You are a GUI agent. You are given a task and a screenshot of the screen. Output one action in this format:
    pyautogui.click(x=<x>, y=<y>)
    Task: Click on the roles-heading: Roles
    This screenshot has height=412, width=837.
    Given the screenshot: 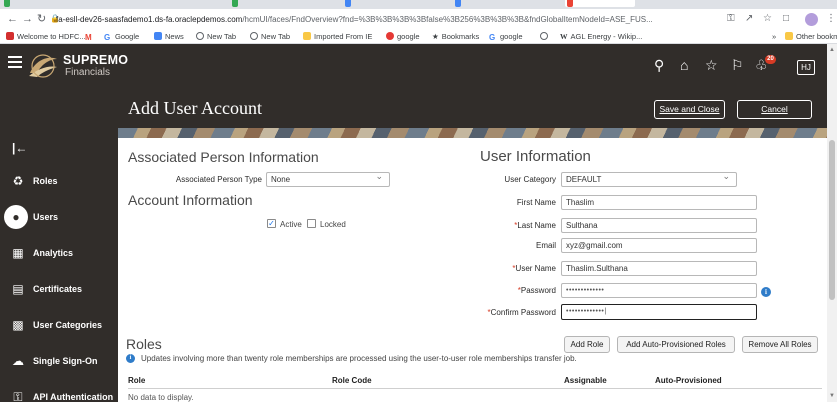 What is the action you would take?
    pyautogui.click(x=144, y=344)
    